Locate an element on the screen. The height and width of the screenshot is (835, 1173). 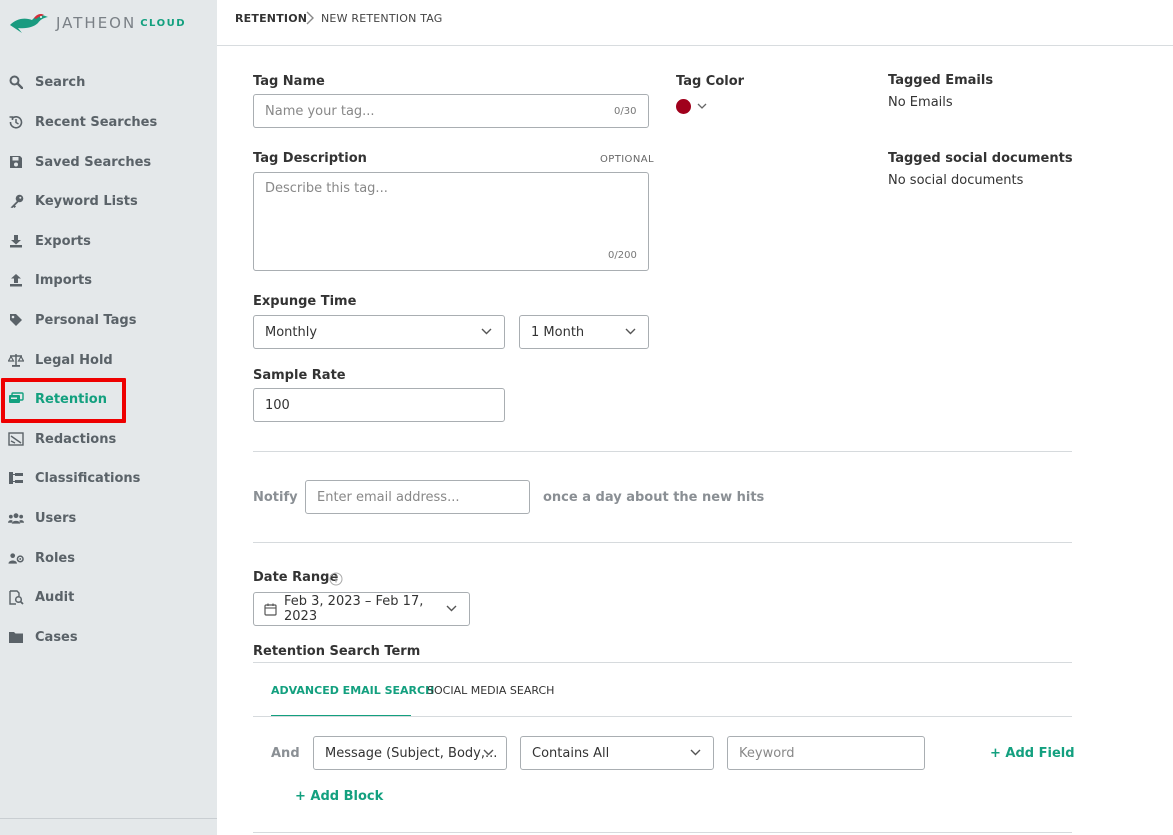
keyword-input is located at coordinates (826, 753).